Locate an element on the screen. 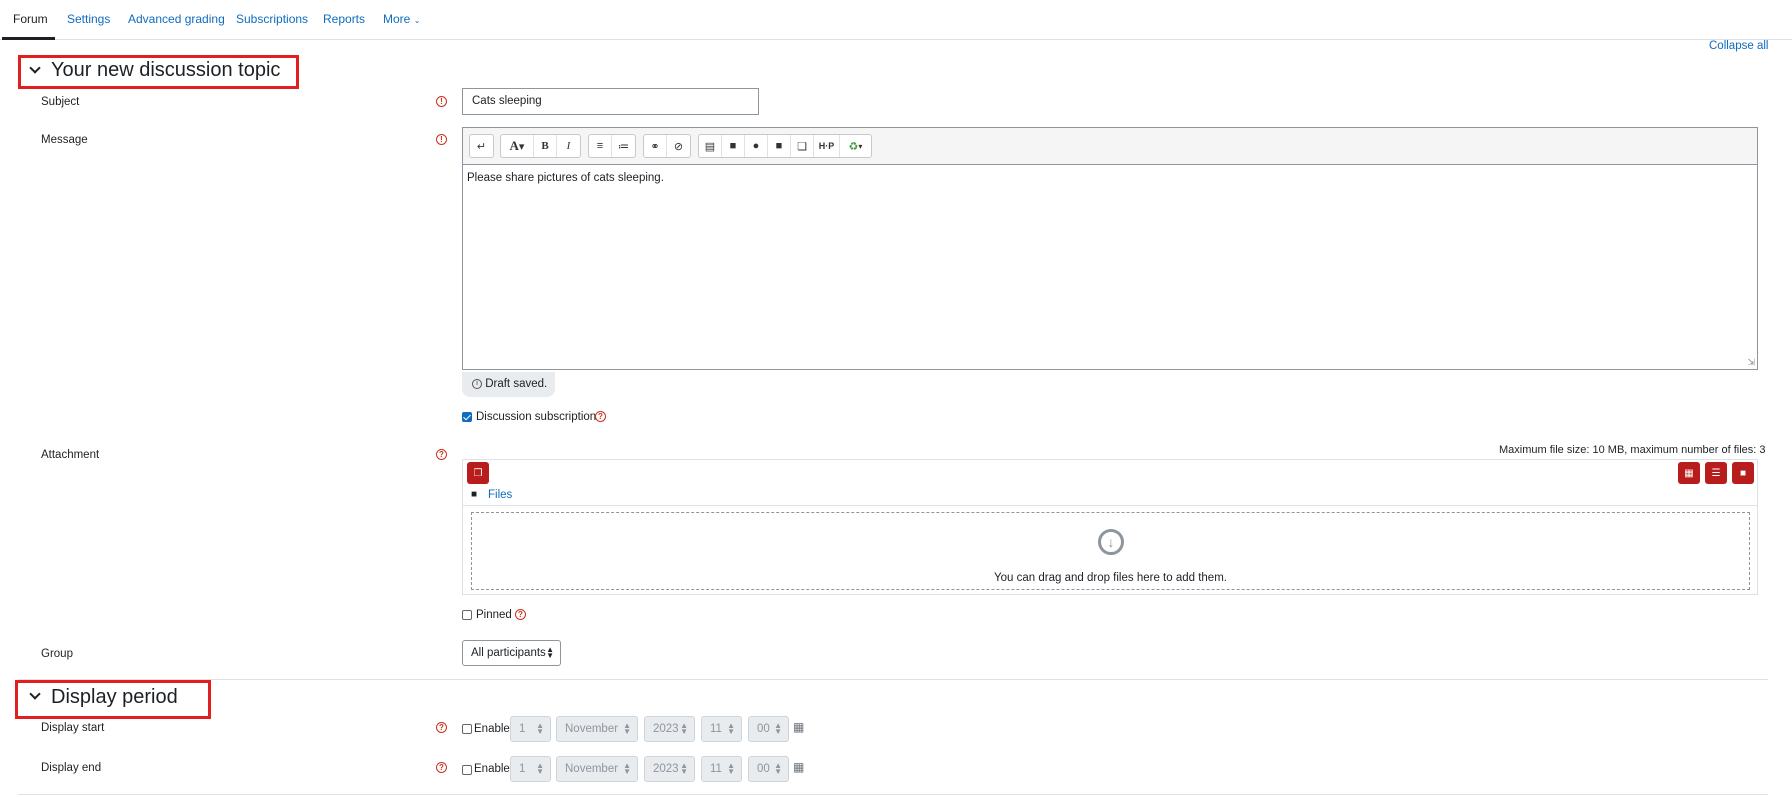  image-icon: ▤ is located at coordinates (710, 146).